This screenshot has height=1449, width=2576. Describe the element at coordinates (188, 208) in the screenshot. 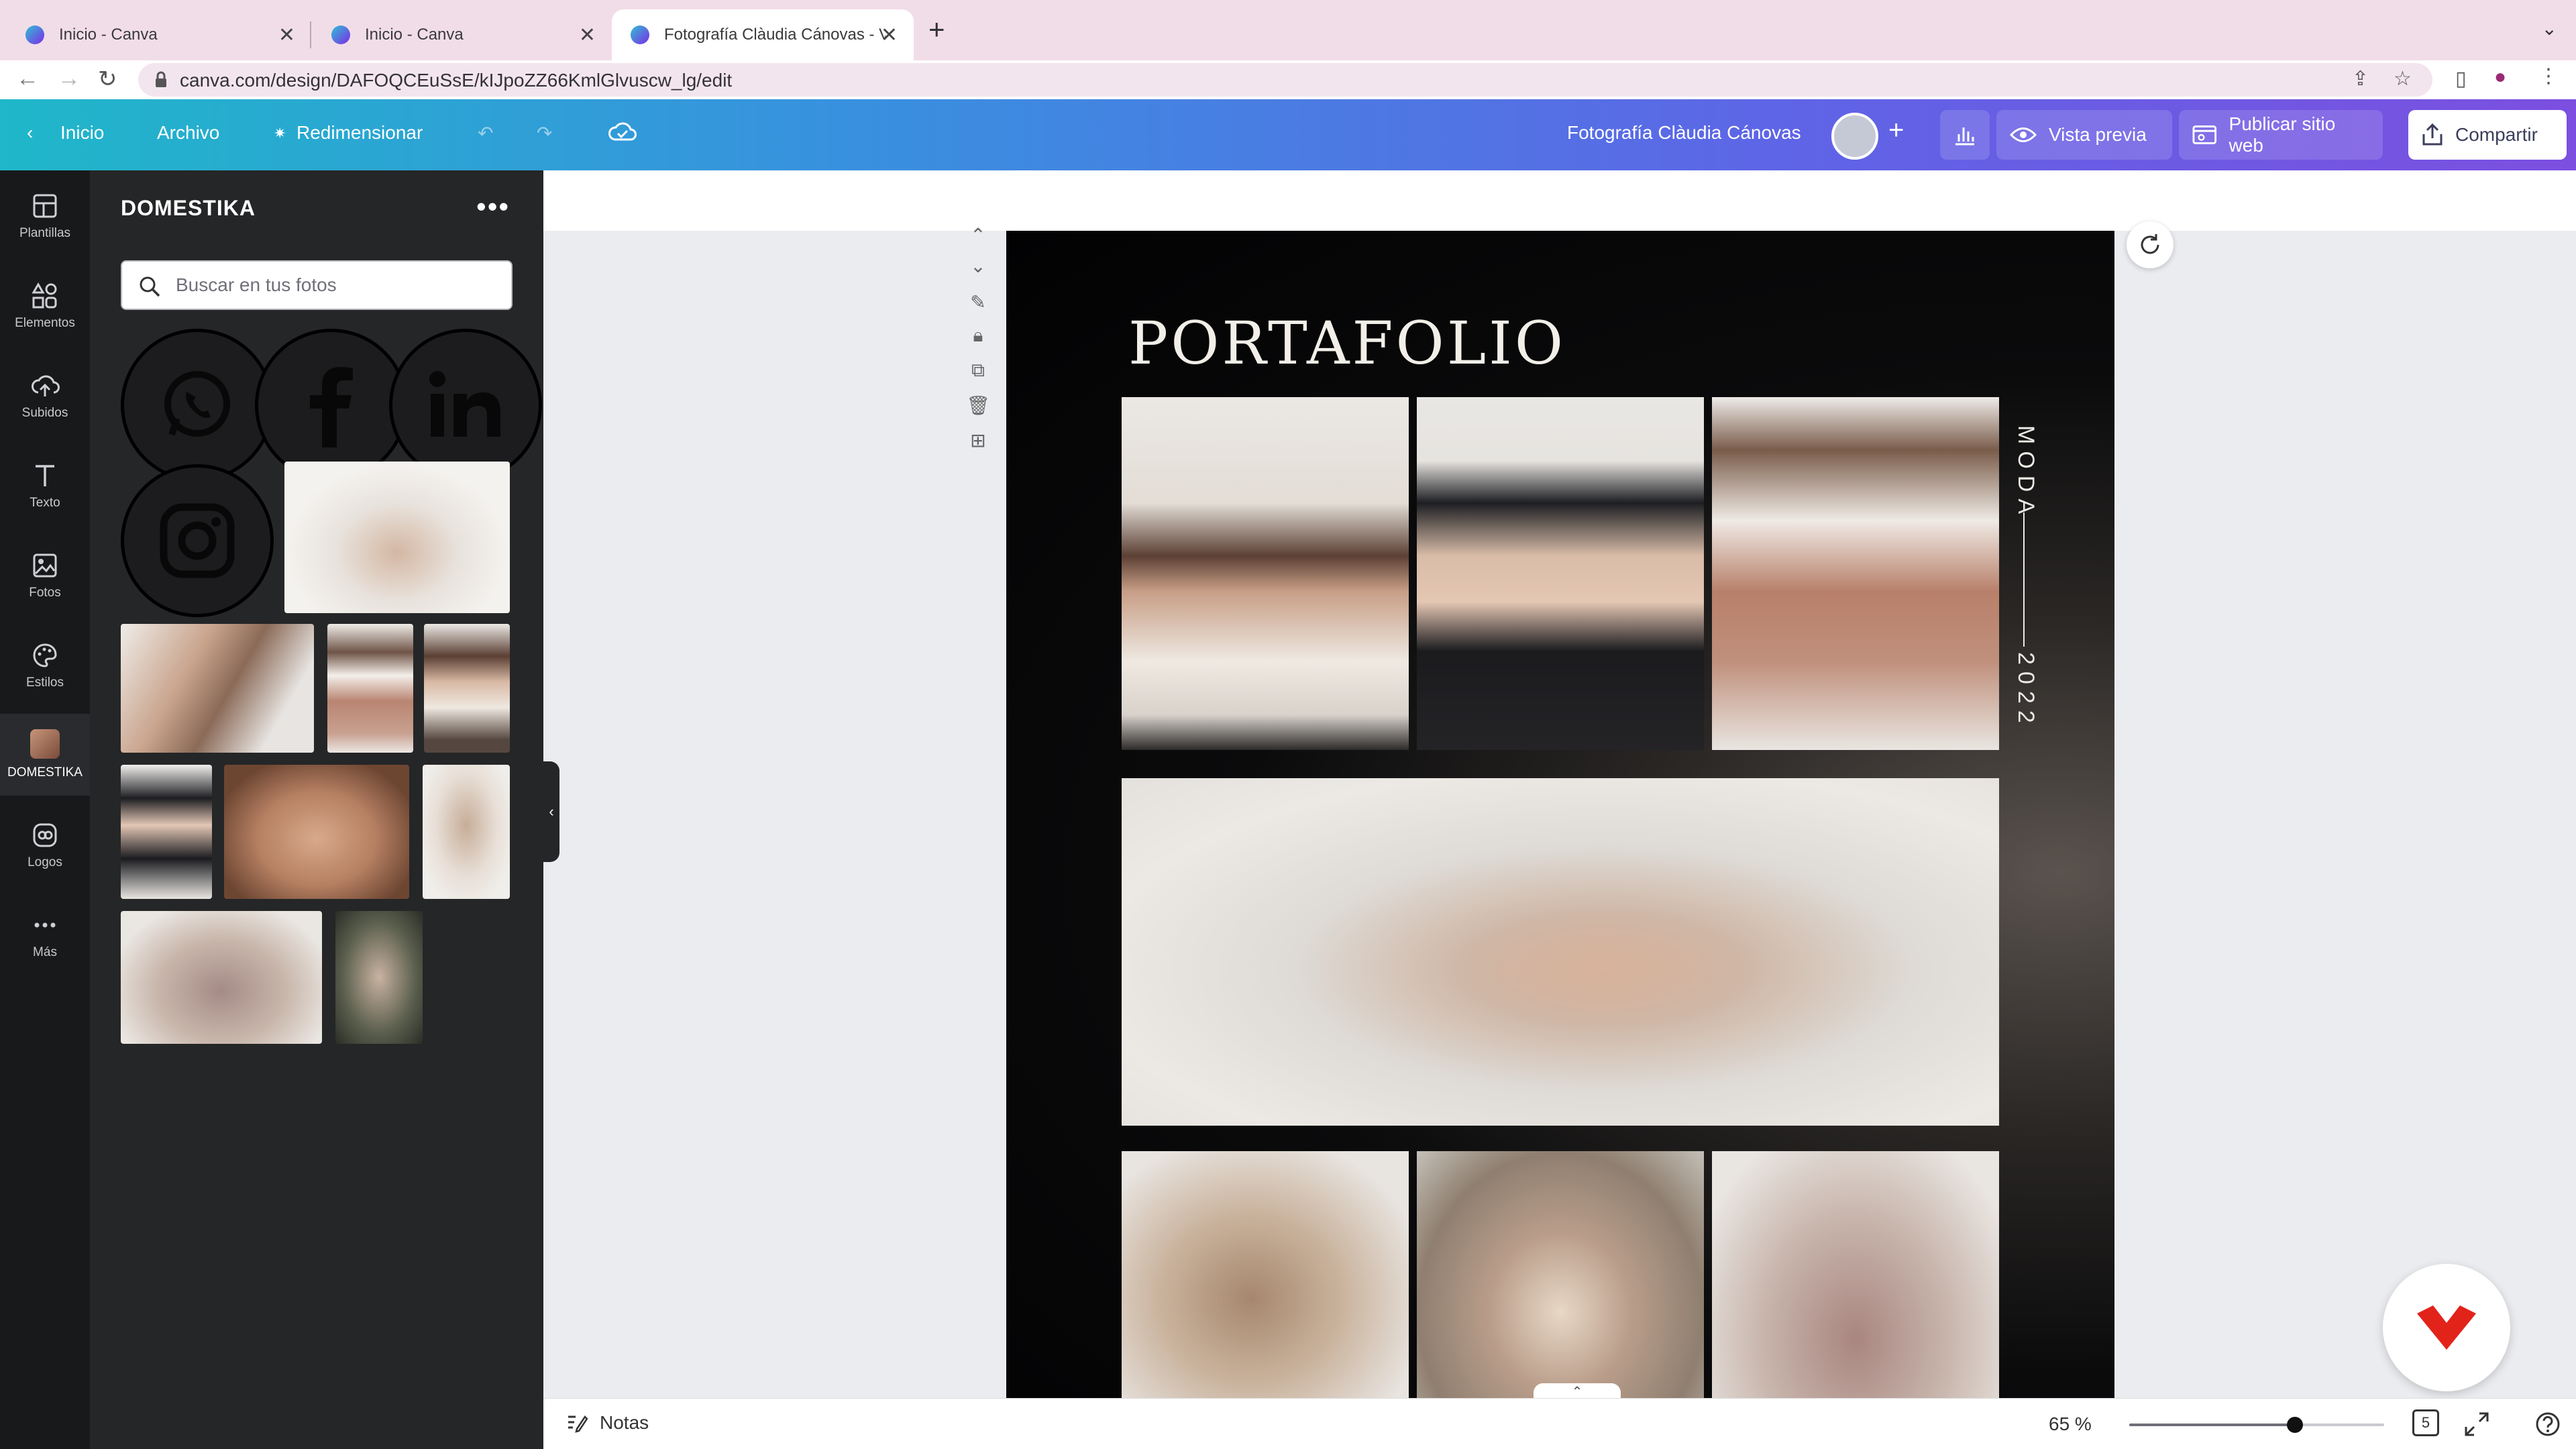

I see `panel-title: DOMESTIKA` at that location.